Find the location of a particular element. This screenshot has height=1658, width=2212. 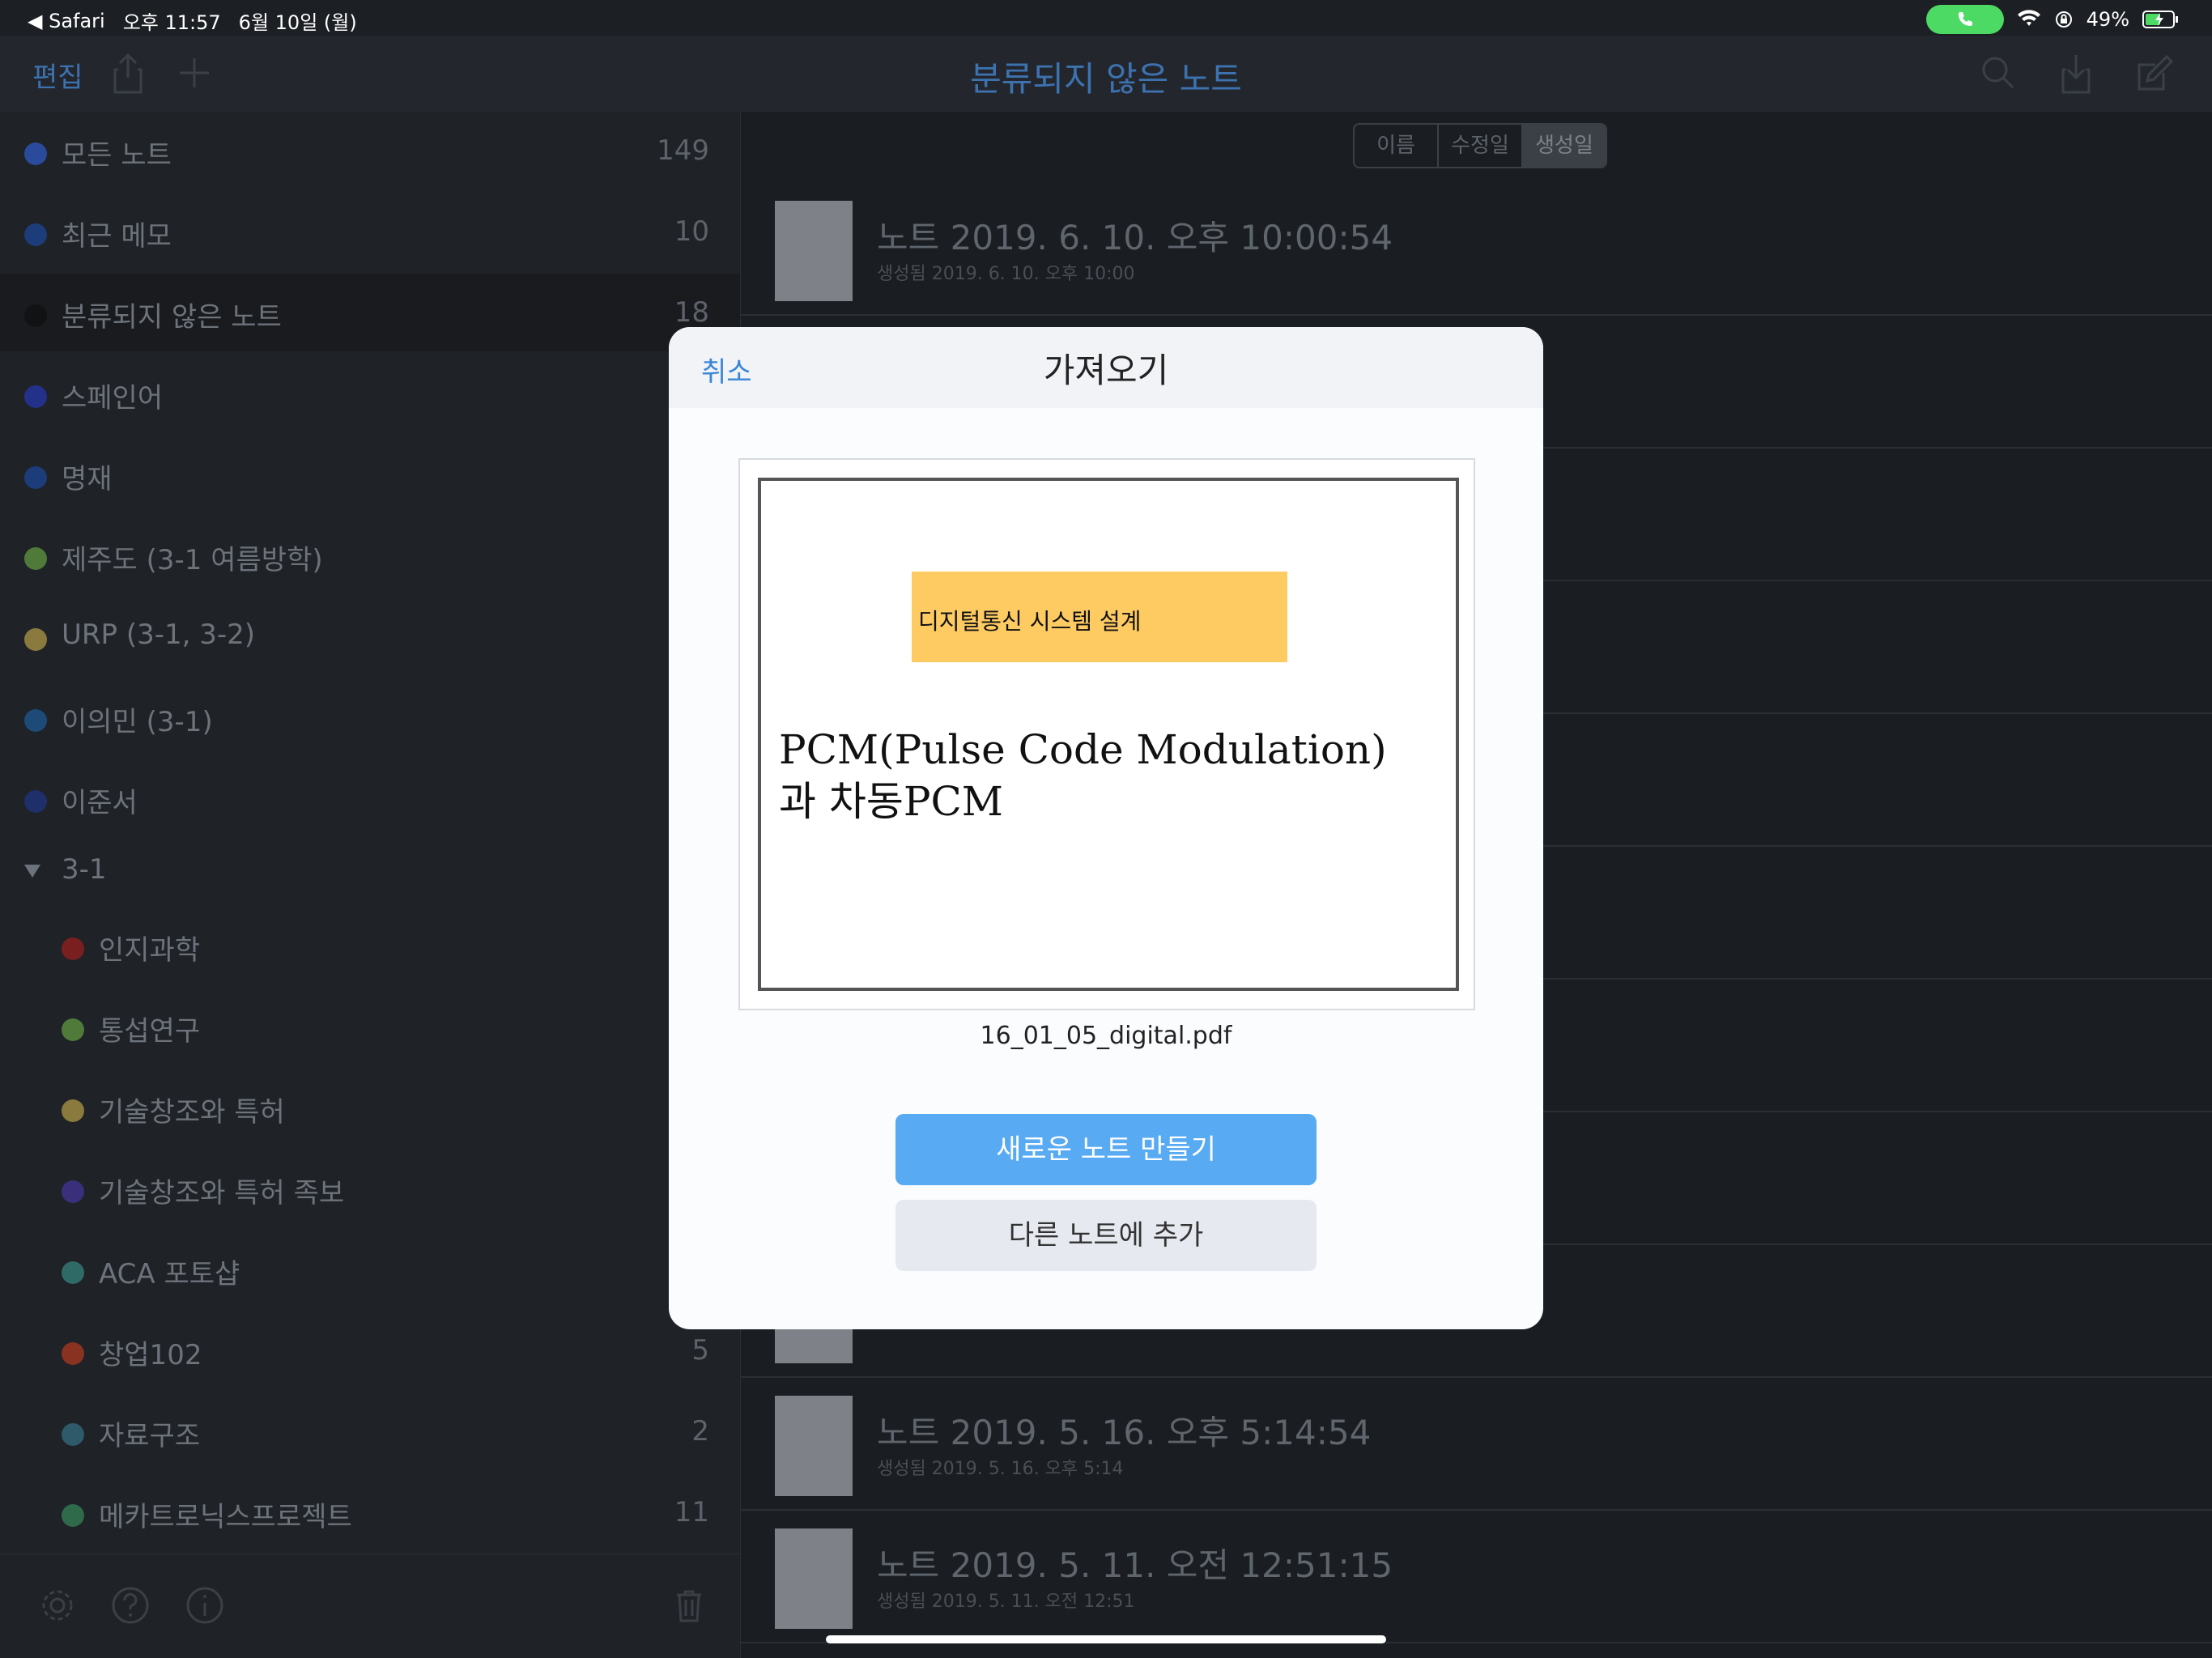

phone-icon is located at coordinates (1965, 19).